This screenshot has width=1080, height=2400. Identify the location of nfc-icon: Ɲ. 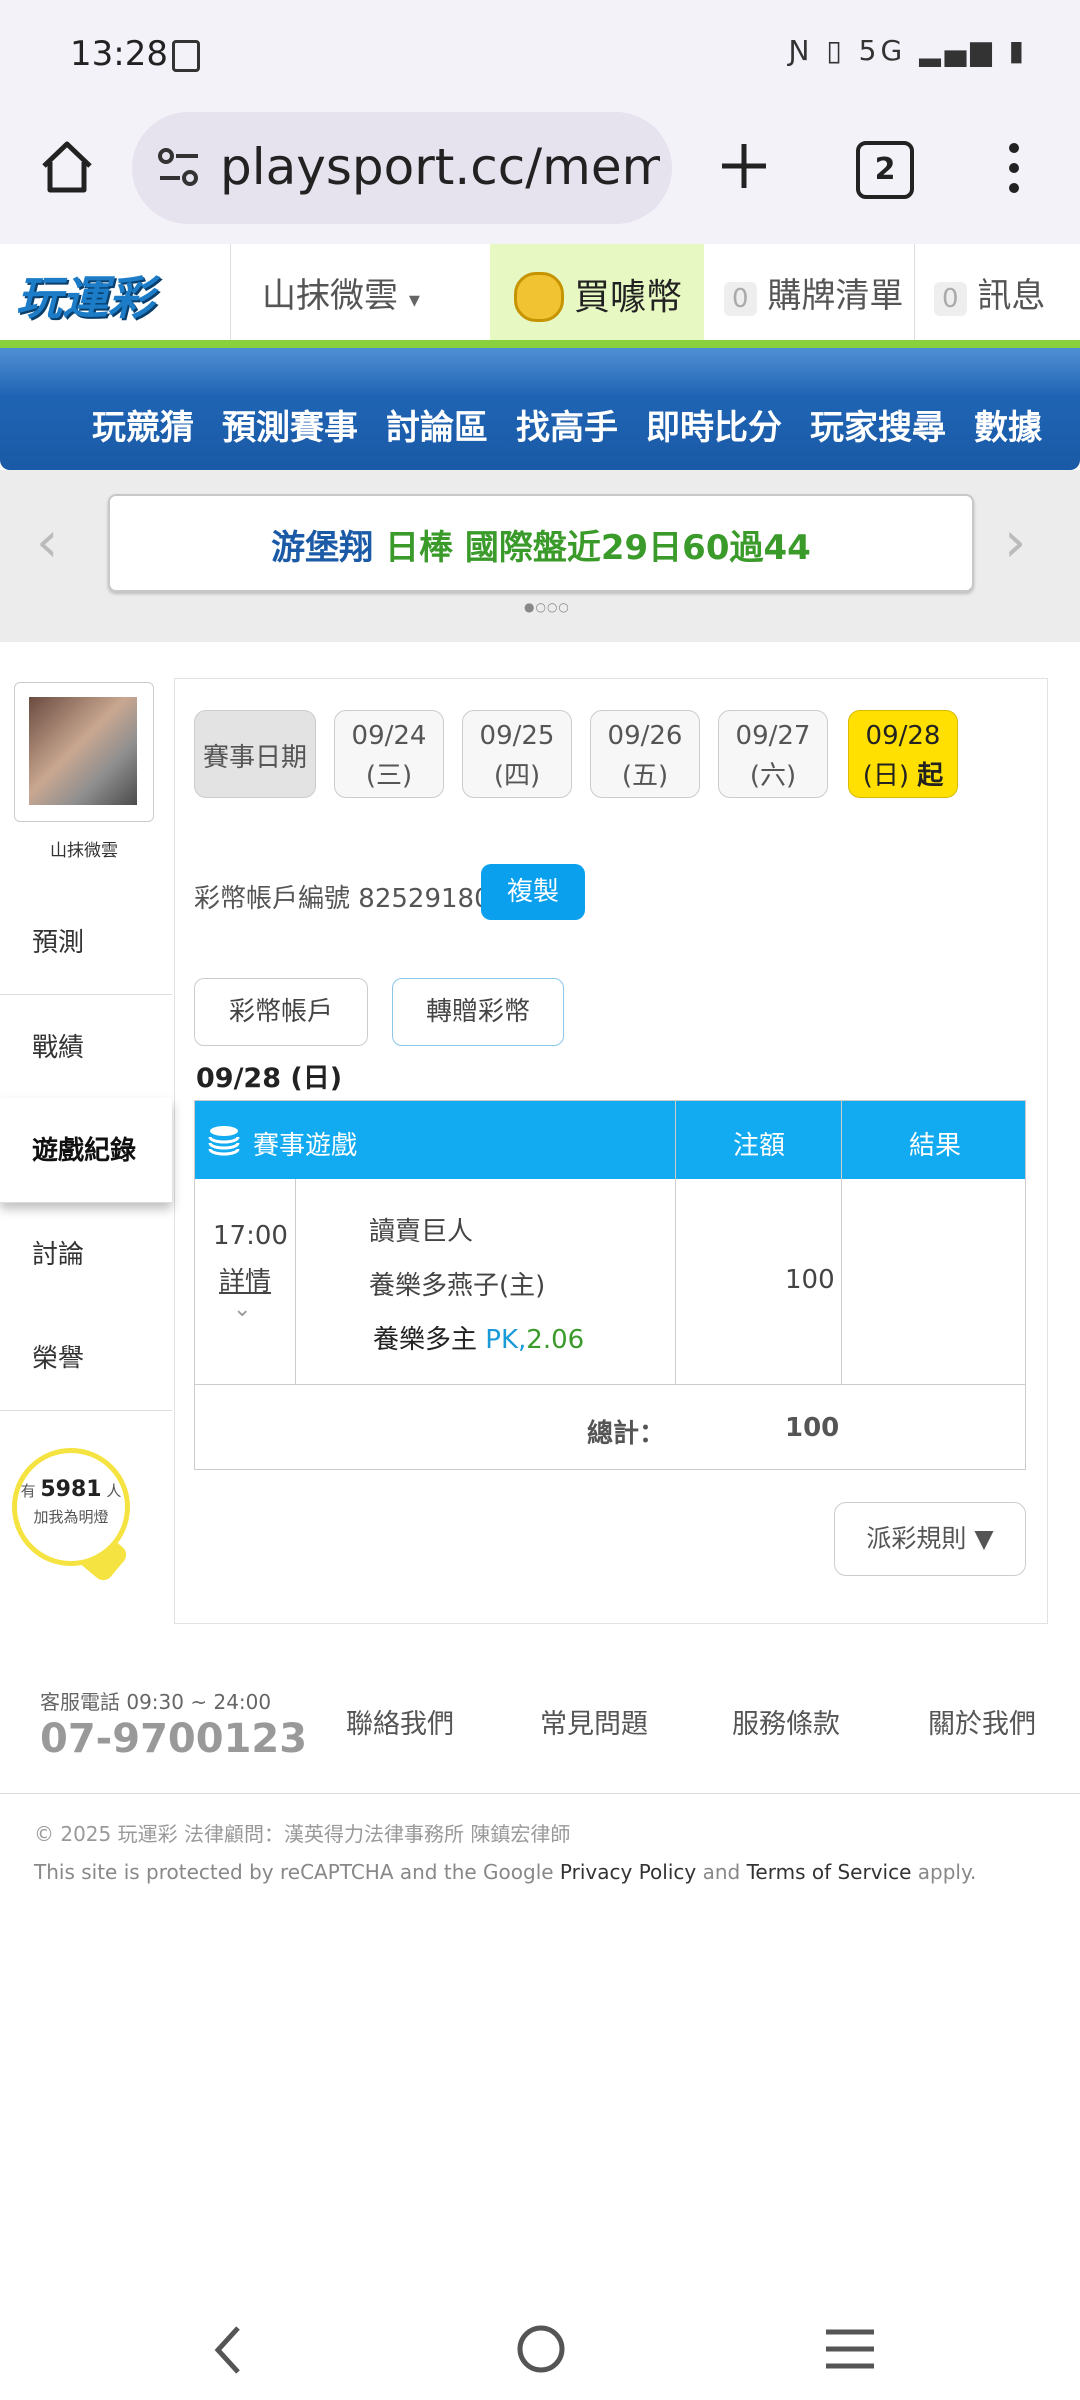
(801, 50).